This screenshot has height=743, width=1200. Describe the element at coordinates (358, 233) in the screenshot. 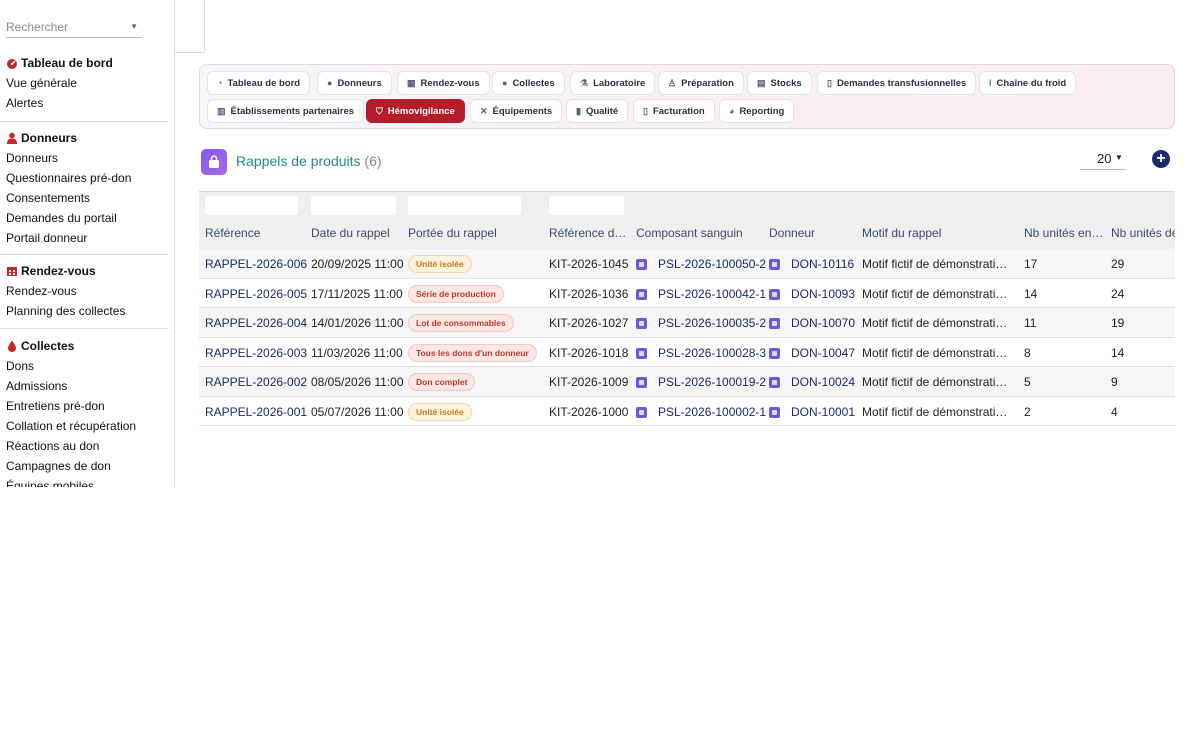

I see `column-header: Date du rappel` at that location.